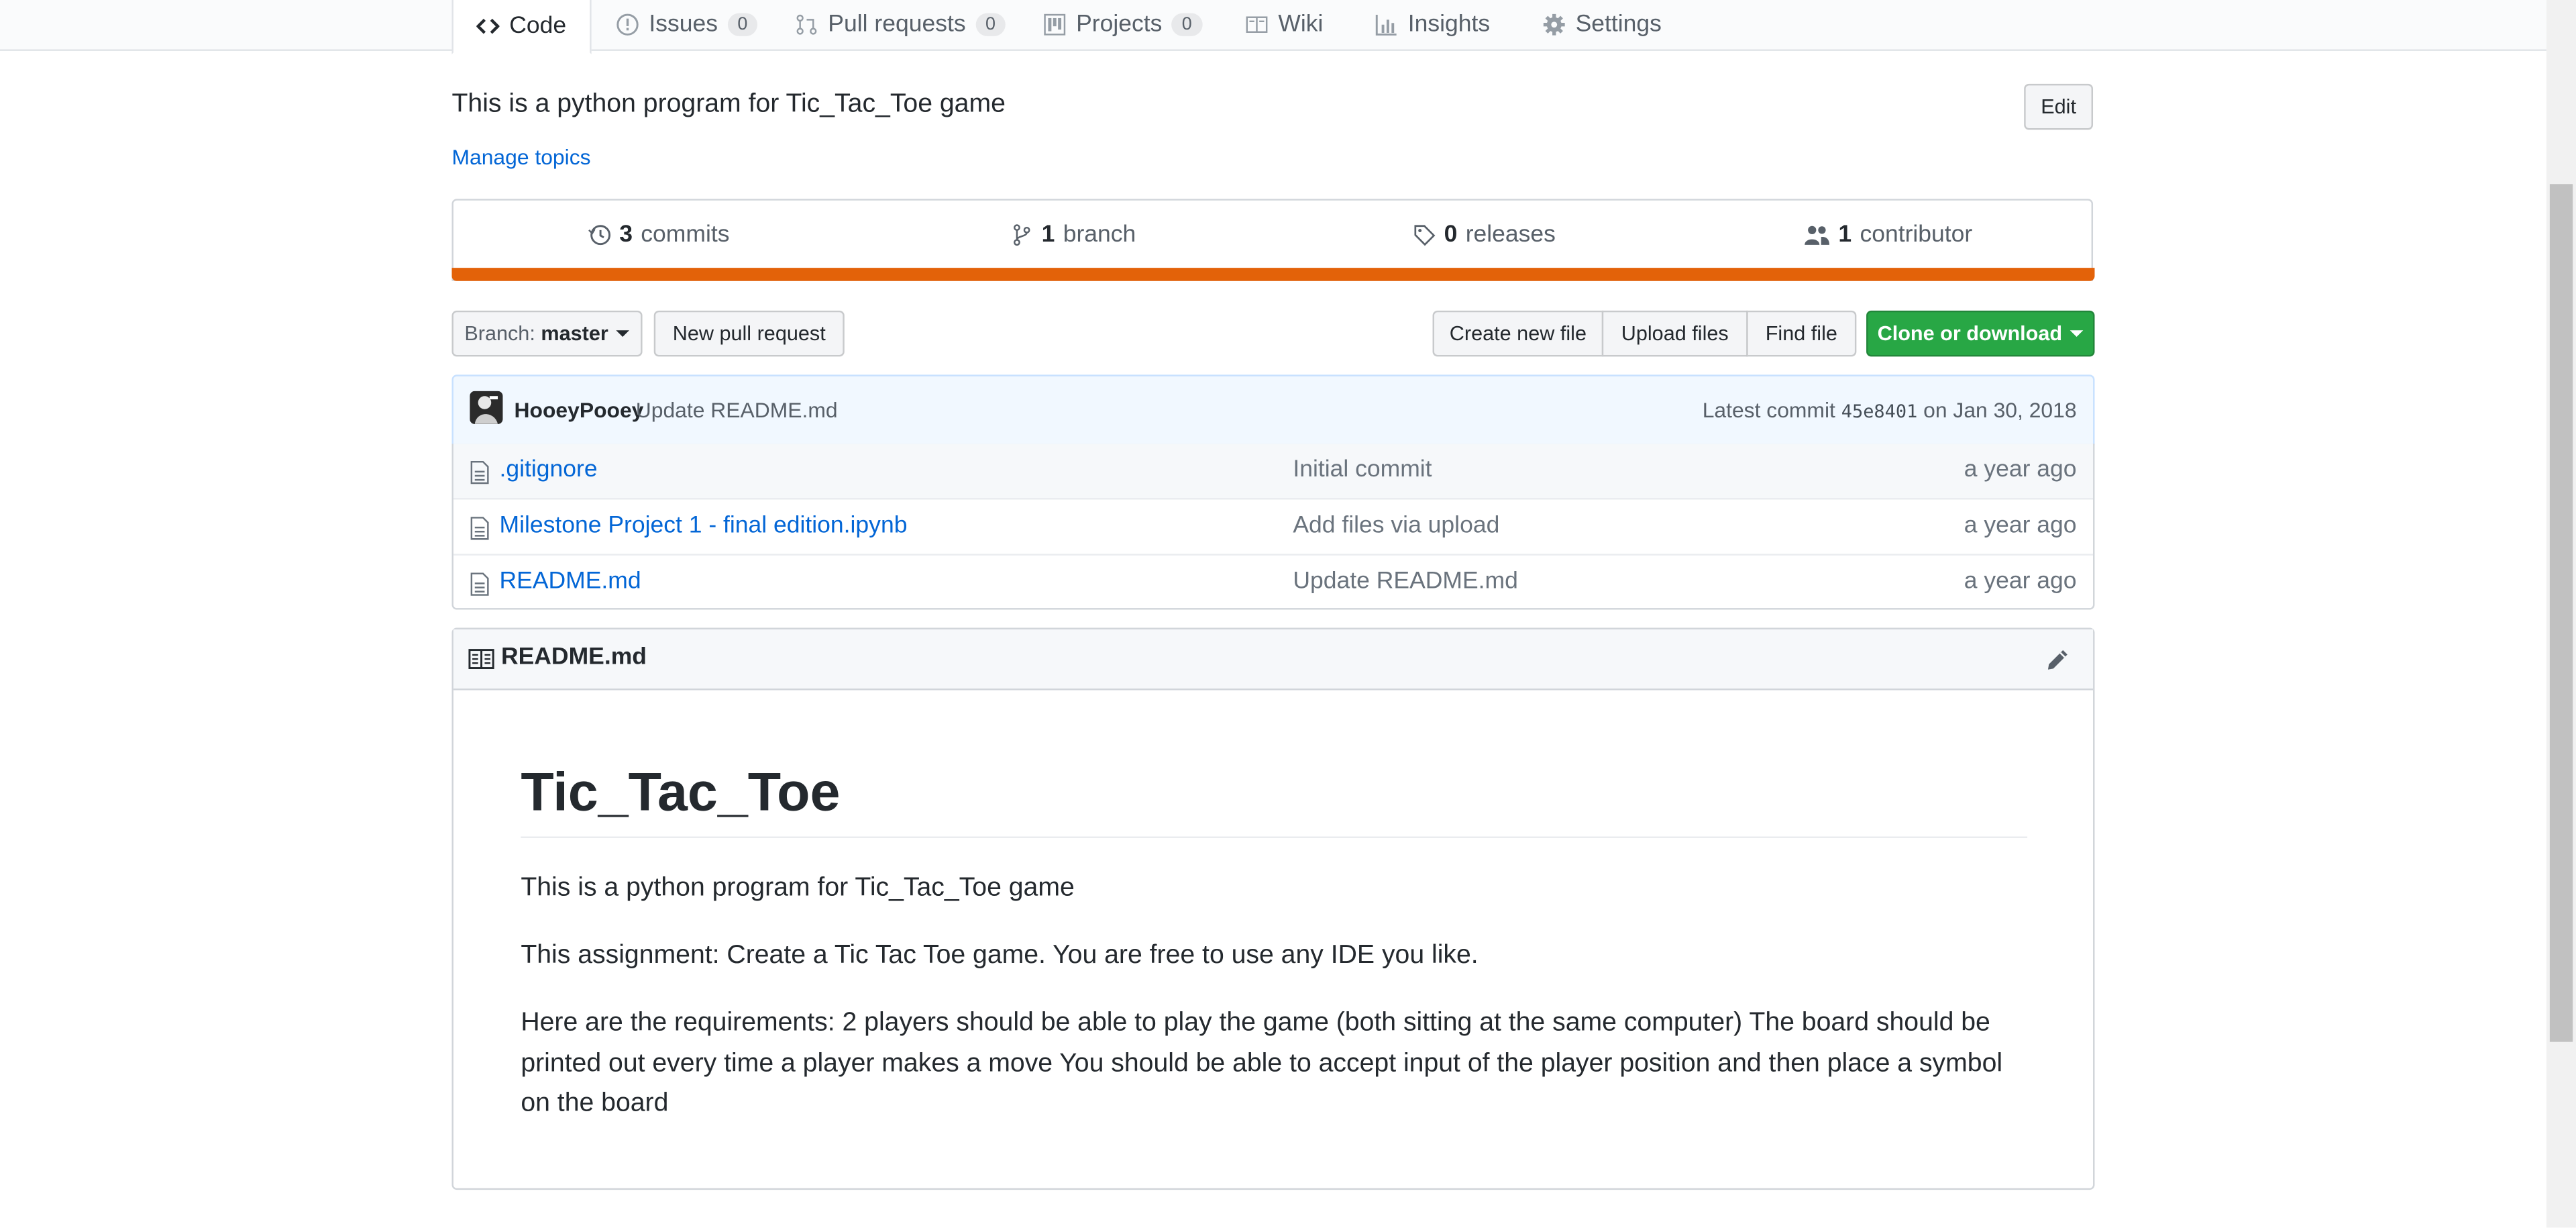 The width and height of the screenshot is (2576, 1228). Describe the element at coordinates (1022, 235) in the screenshot. I see `branch-icon` at that location.